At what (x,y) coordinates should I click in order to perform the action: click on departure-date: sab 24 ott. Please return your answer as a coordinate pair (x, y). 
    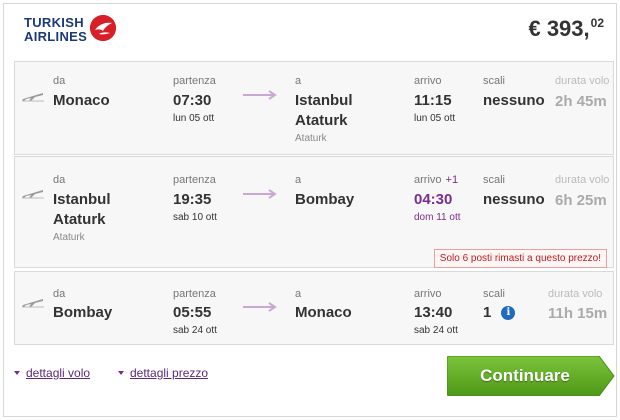
    Looking at the image, I should click on (195, 330).